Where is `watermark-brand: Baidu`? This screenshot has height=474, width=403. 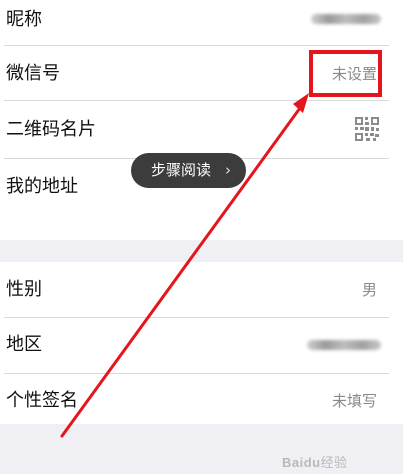
watermark-brand: Baidu is located at coordinates (301, 462).